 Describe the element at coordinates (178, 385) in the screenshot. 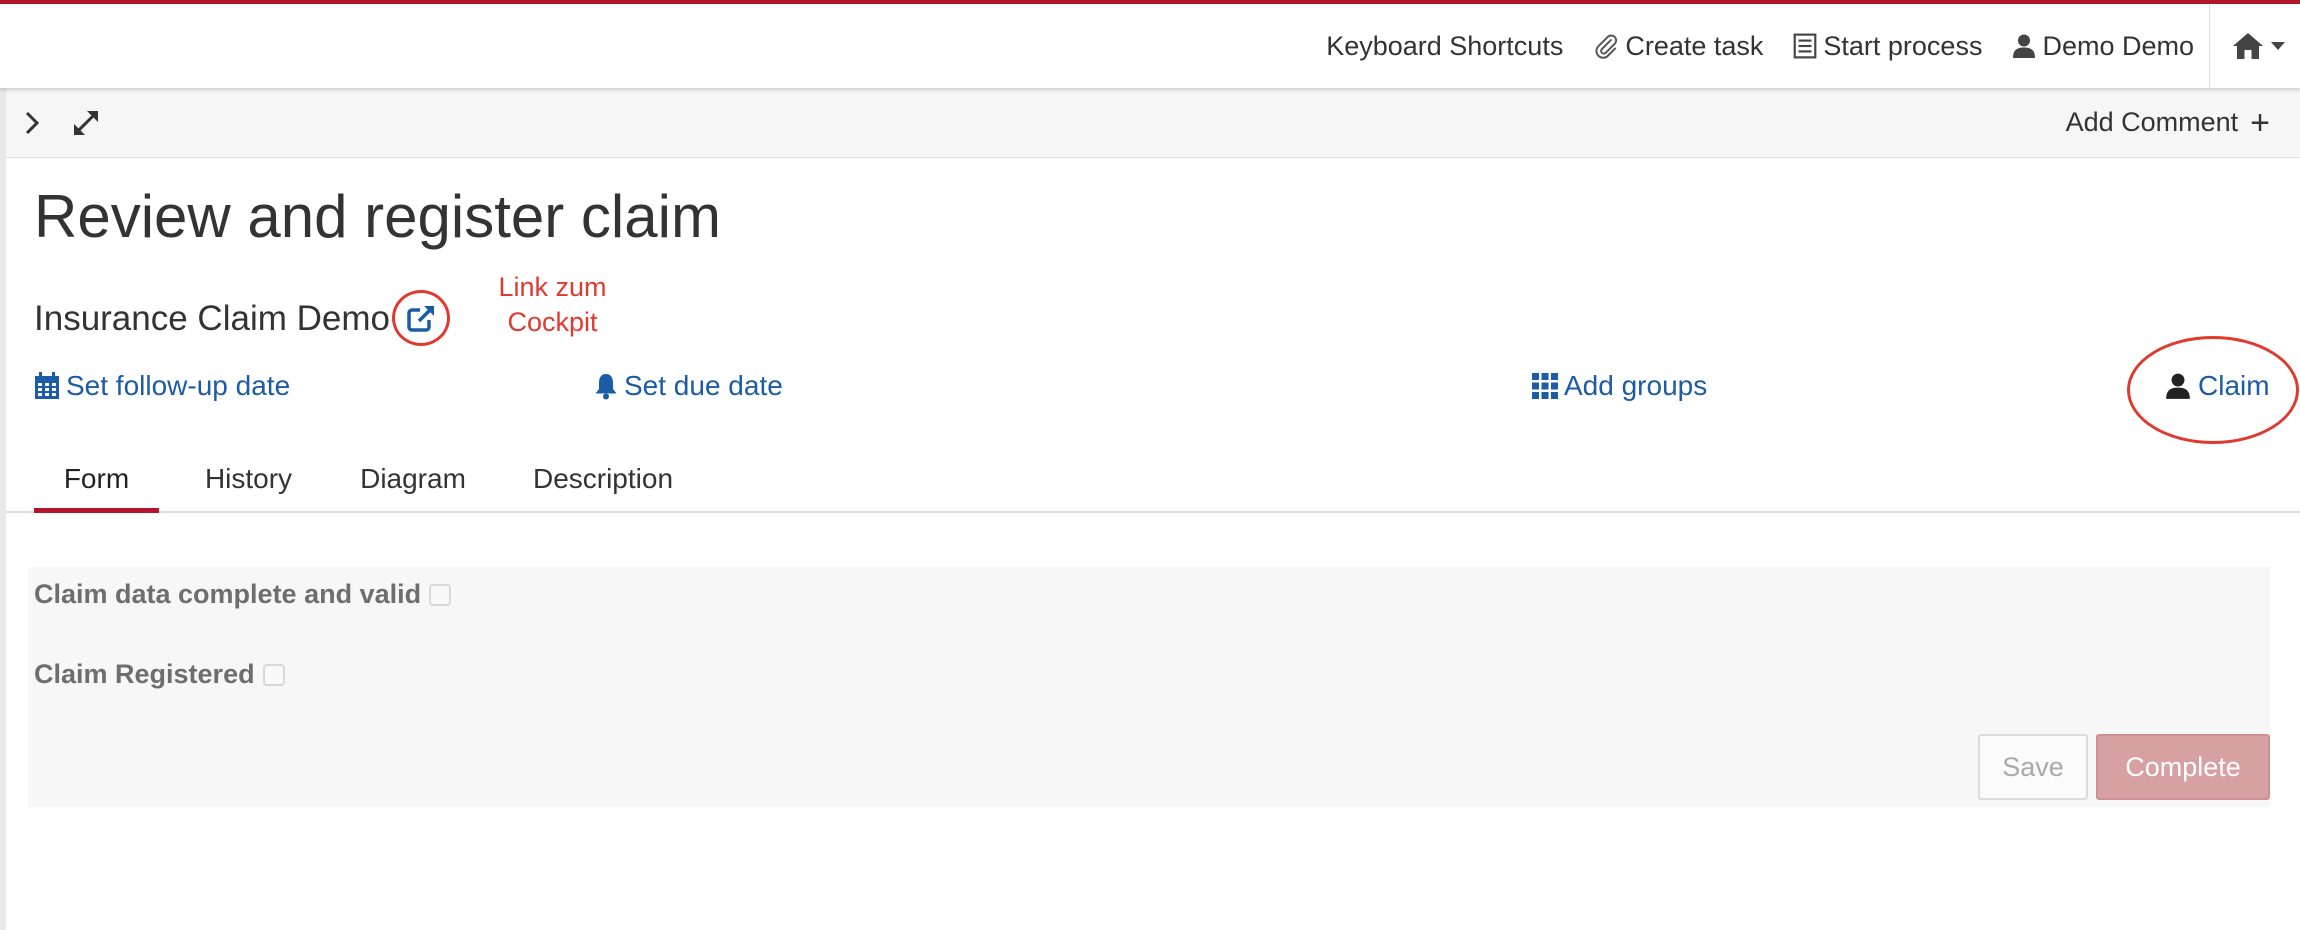

I see `set-follow-up-date-label: Set follow-up date` at that location.